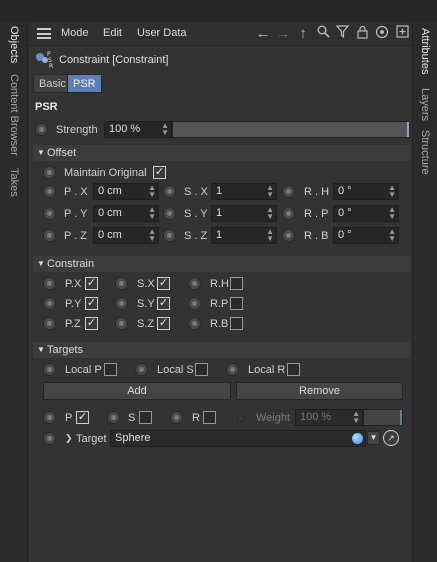 This screenshot has width=437, height=562. Describe the element at coordinates (342, 33) in the screenshot. I see `filter-icon` at that location.